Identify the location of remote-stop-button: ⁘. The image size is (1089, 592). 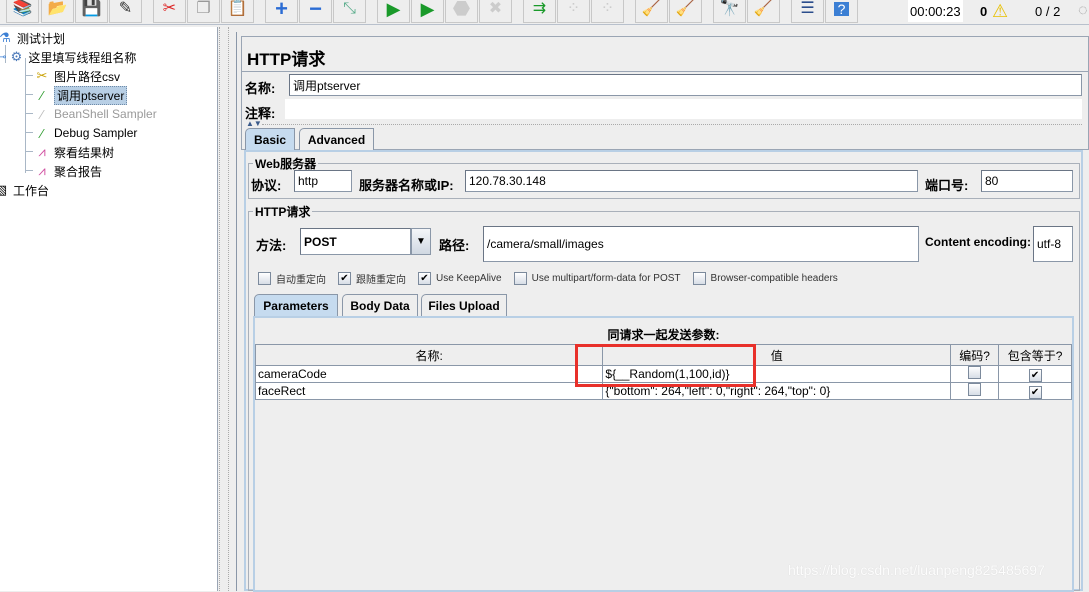
(573, 11).